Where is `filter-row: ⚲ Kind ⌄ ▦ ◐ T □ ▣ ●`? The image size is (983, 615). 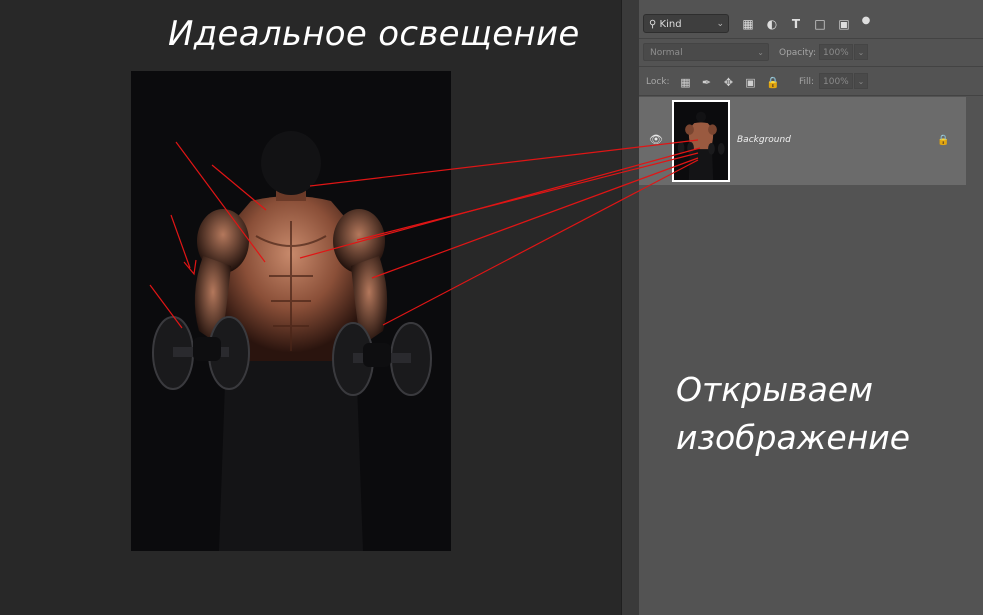 filter-row: ⚲ Kind ⌄ ▦ ◐ T □ ▣ ● is located at coordinates (811, 24).